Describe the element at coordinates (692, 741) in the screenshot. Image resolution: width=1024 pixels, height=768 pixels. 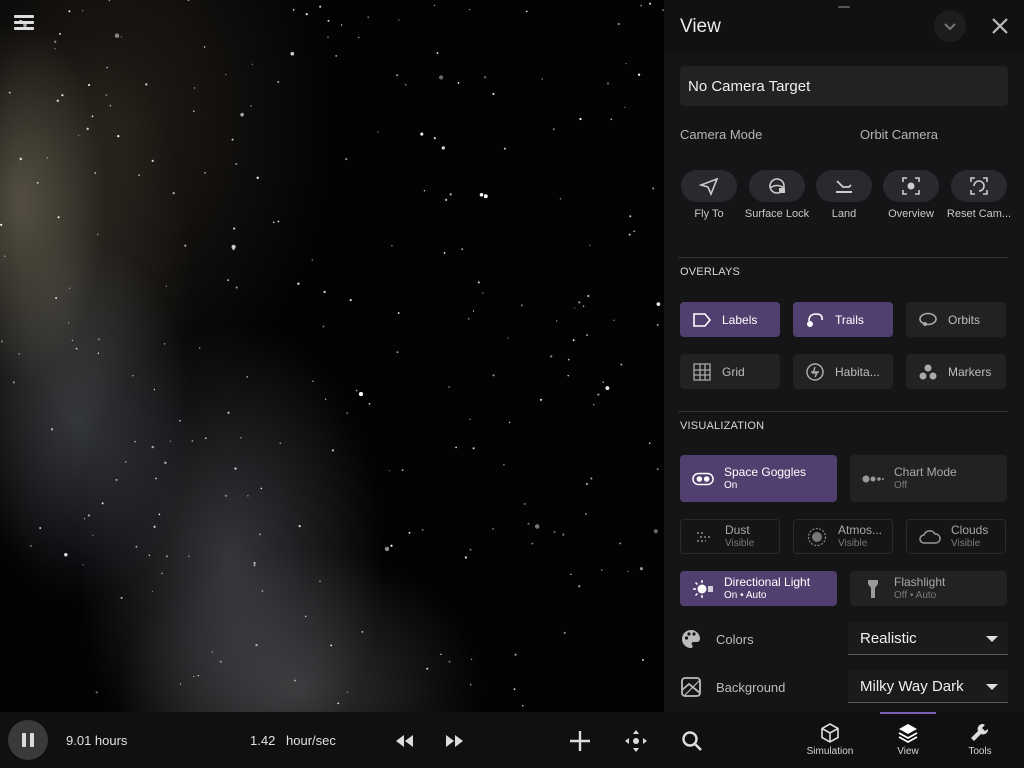
I see `search-icon` at that location.